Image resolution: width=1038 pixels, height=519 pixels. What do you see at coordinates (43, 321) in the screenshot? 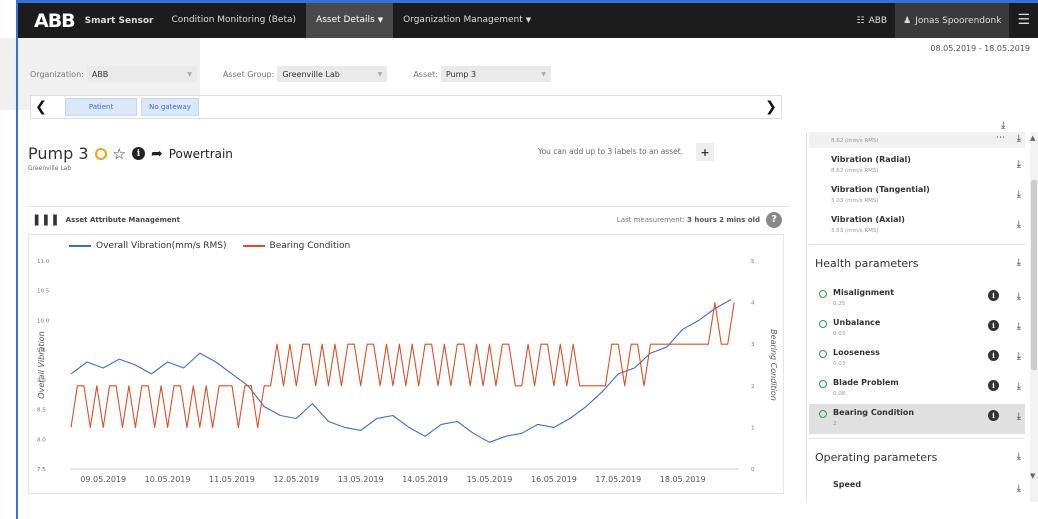
I see `y-left-tick-label: 10.0` at bounding box center [43, 321].